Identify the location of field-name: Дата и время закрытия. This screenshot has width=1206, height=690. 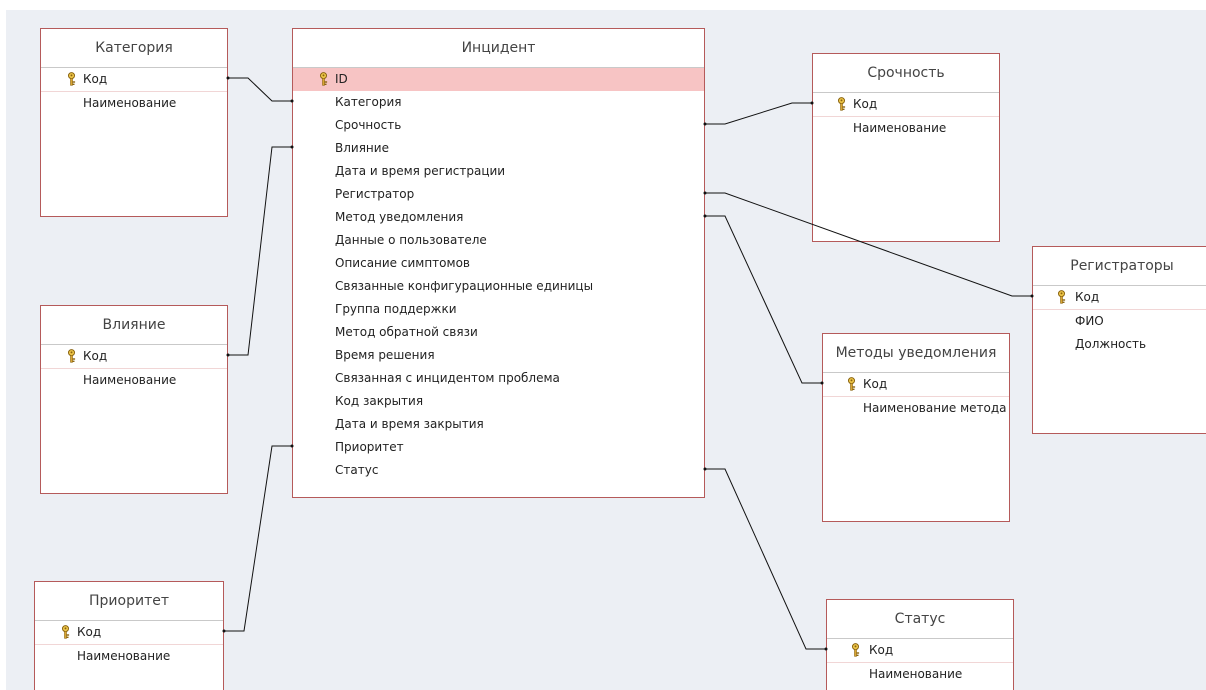
(409, 424).